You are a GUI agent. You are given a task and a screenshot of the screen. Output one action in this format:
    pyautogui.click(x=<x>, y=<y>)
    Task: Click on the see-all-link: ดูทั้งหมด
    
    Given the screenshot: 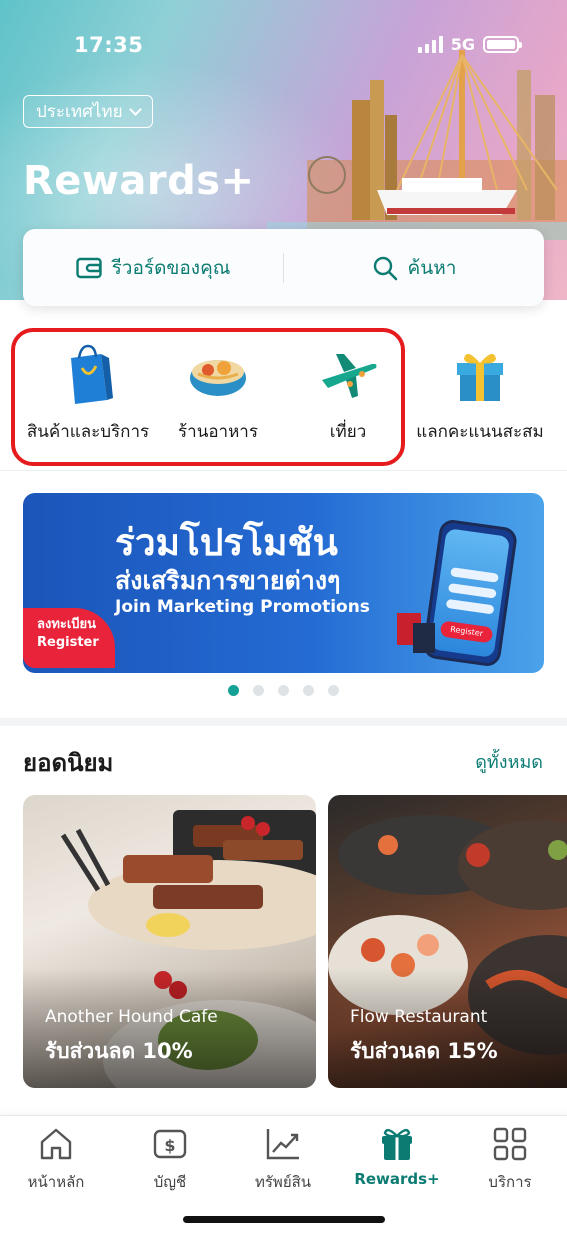 What is the action you would take?
    pyautogui.click(x=509, y=761)
    